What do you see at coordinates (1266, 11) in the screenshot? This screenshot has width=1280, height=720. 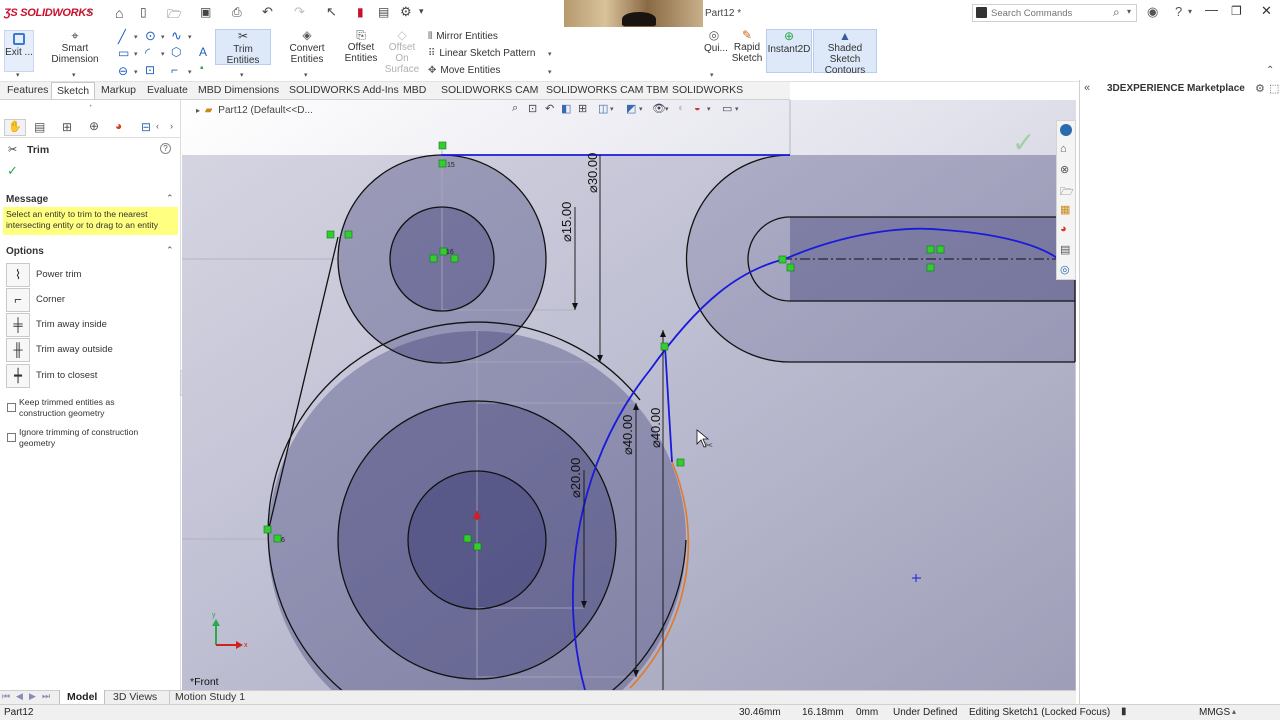 I see `close-icon: ✕` at bounding box center [1266, 11].